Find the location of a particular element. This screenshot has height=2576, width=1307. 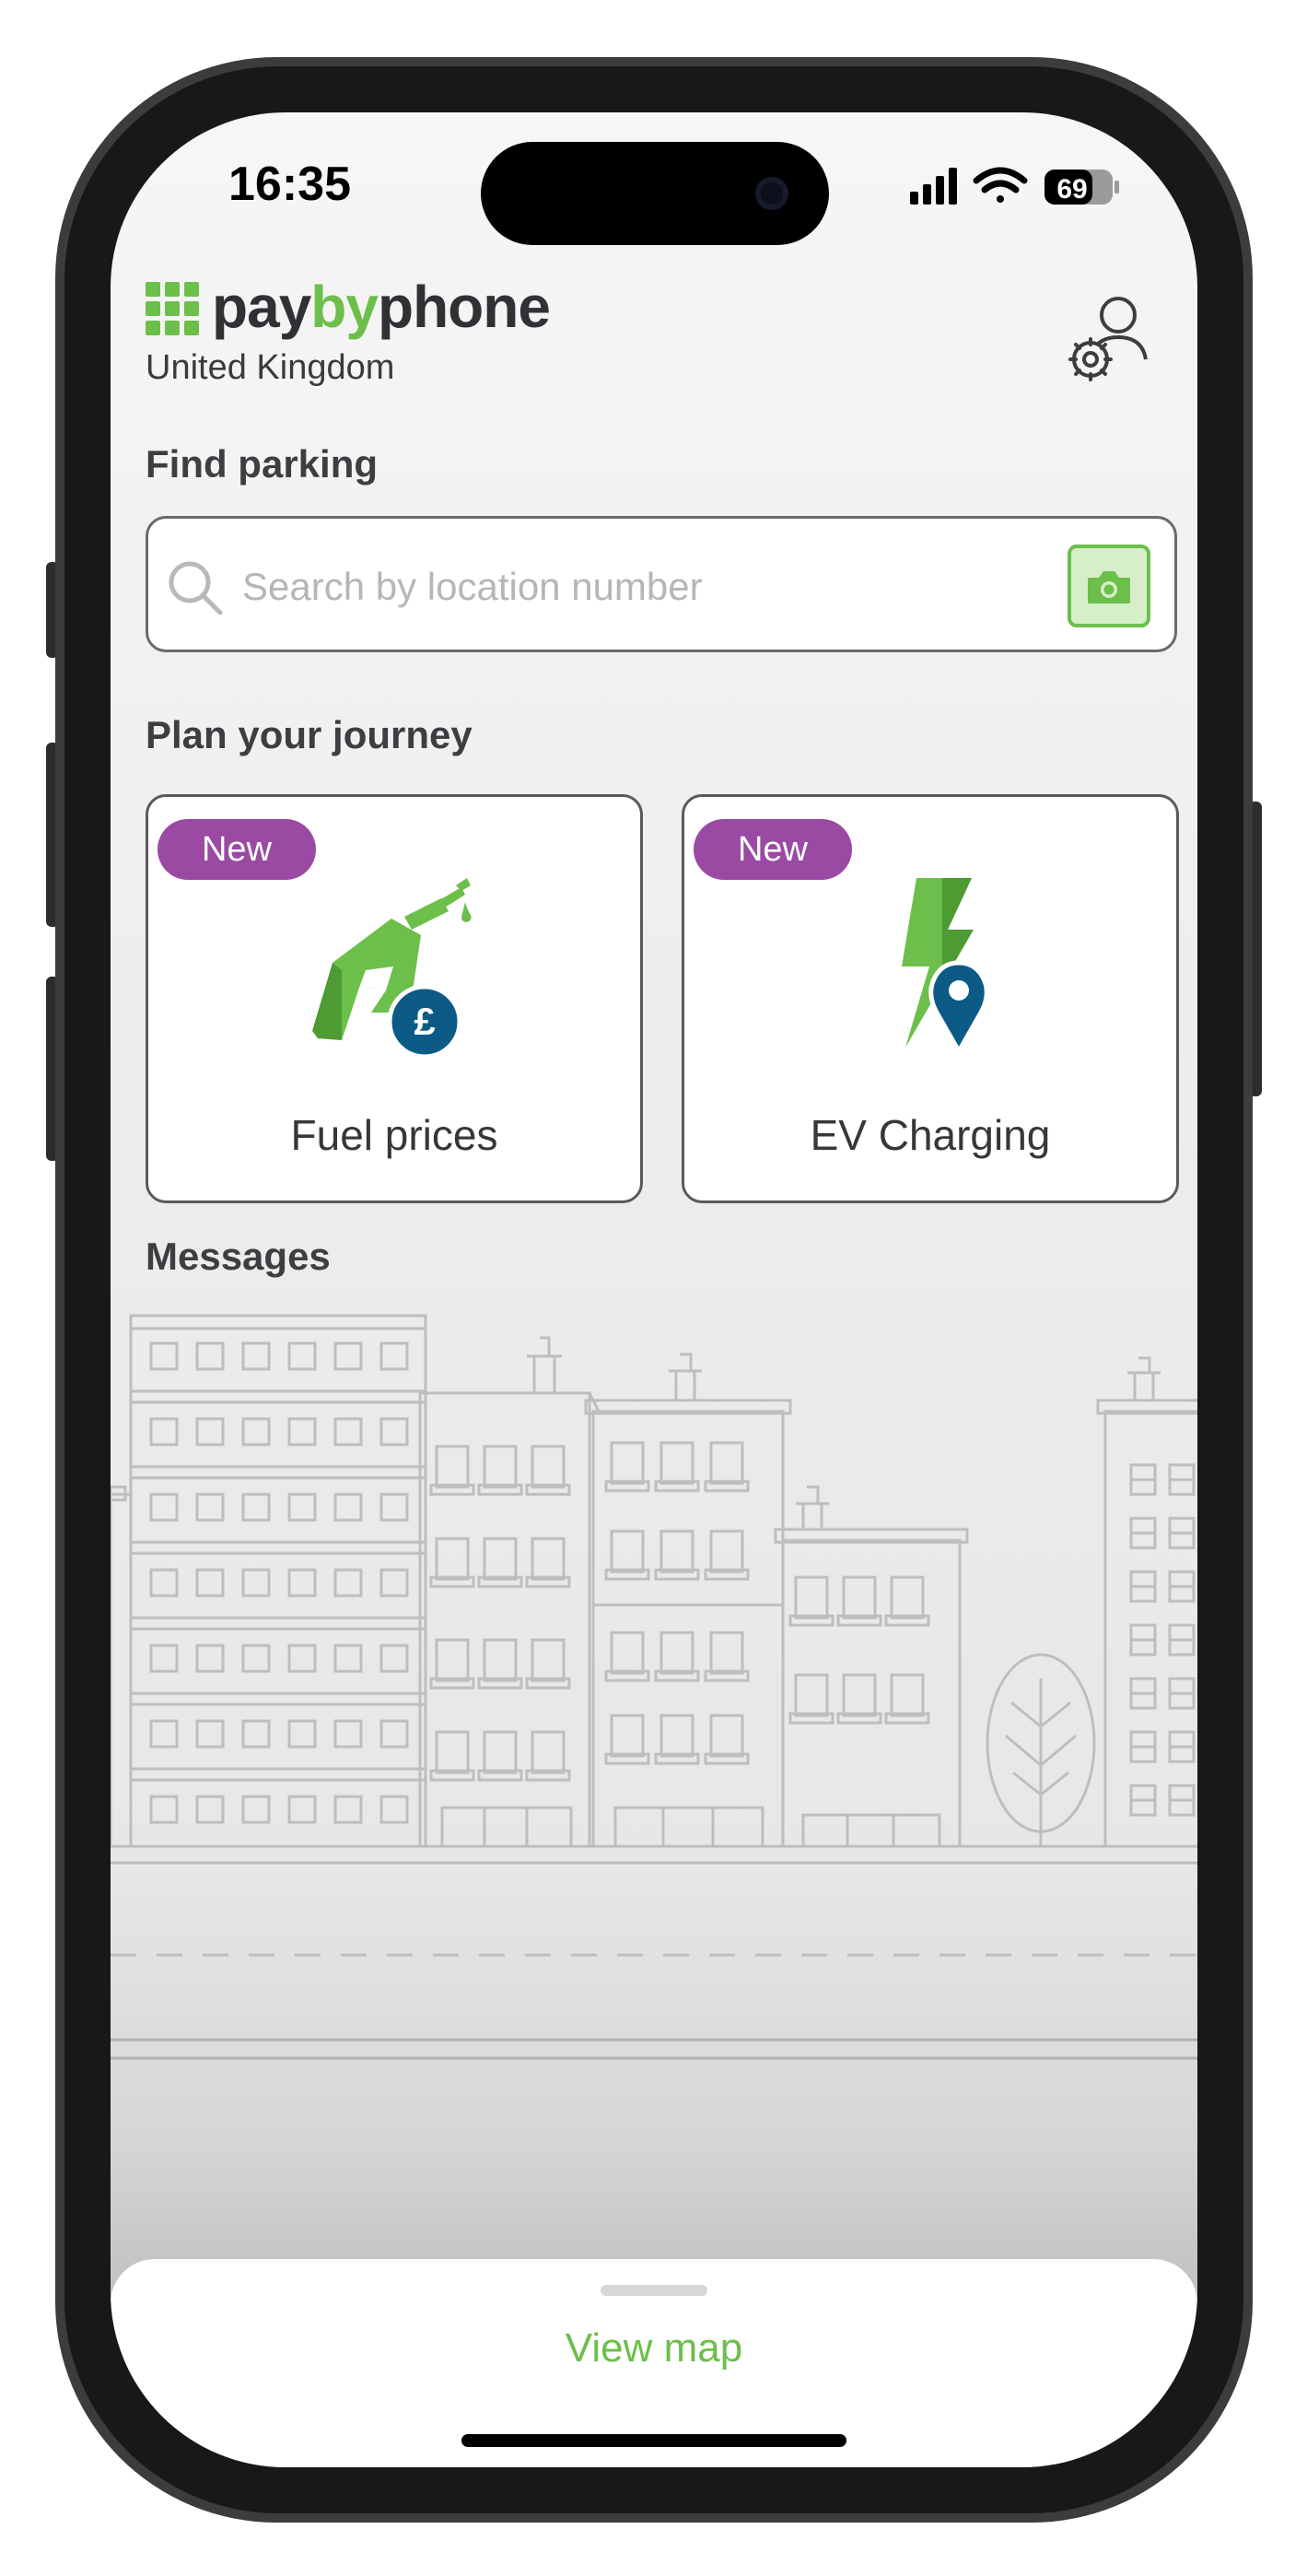

region-label: United Kingdom is located at coordinates (271, 367).